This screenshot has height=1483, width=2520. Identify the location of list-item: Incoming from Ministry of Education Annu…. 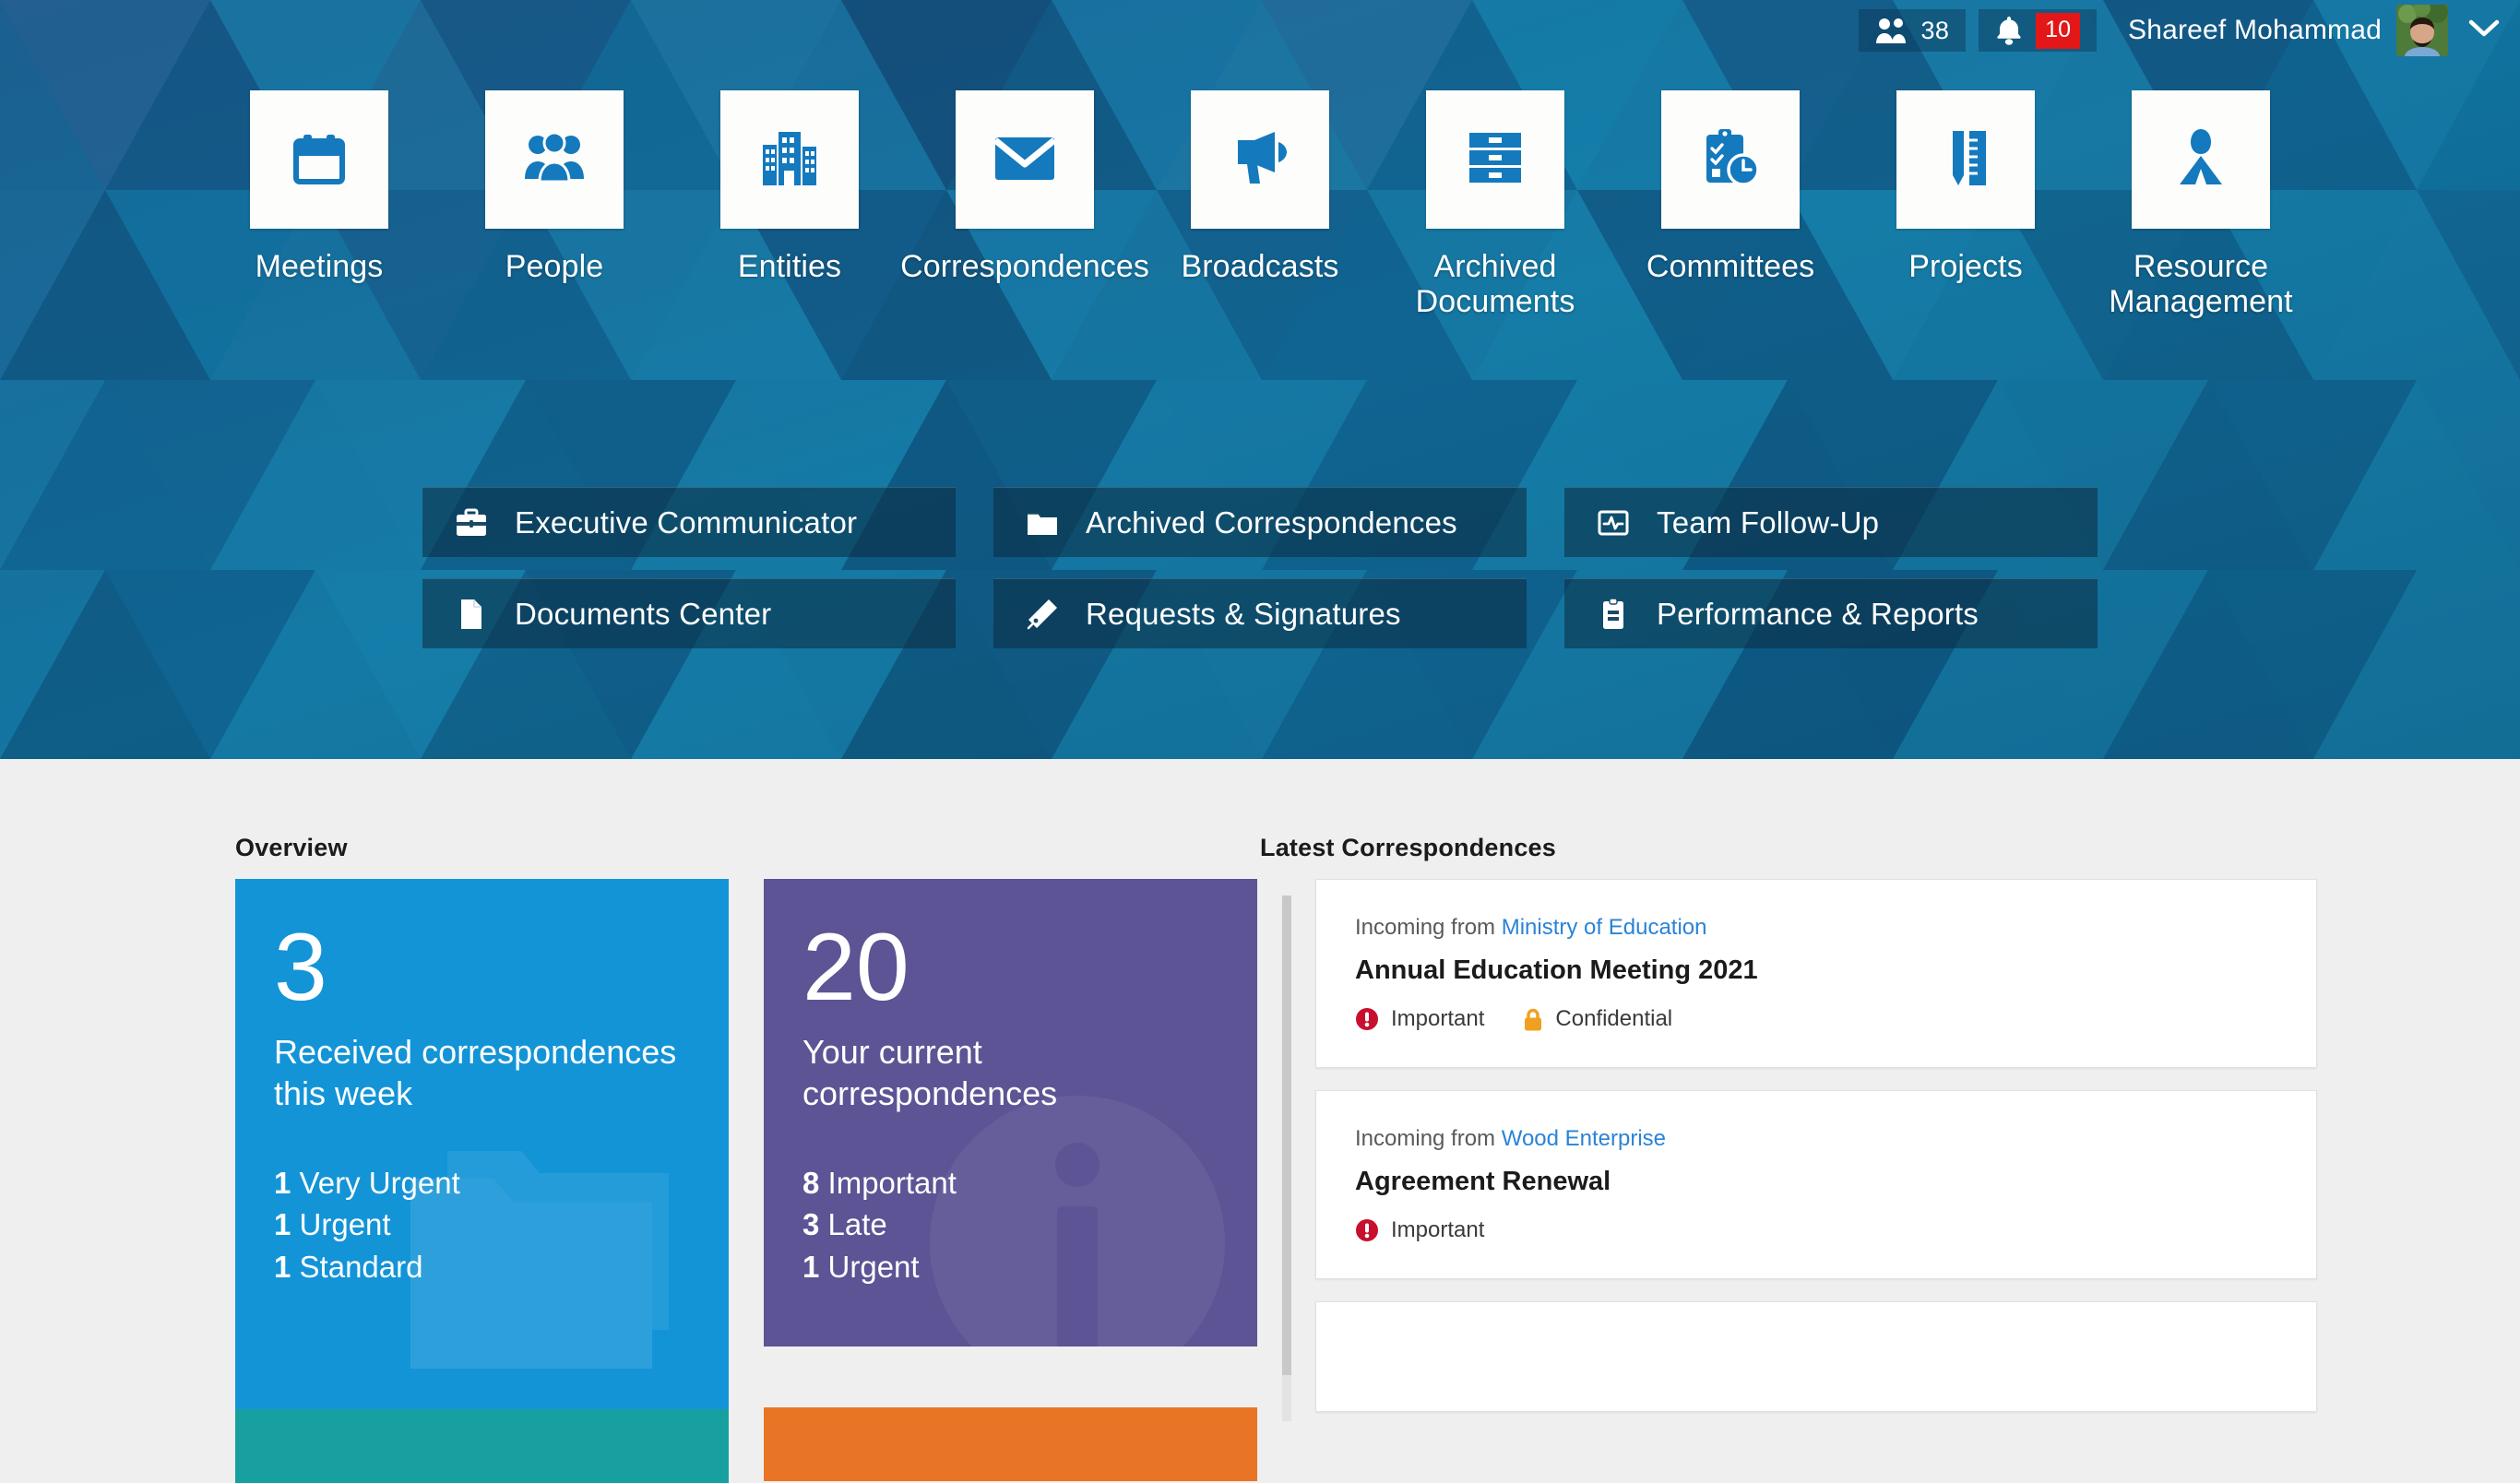
(1816, 973).